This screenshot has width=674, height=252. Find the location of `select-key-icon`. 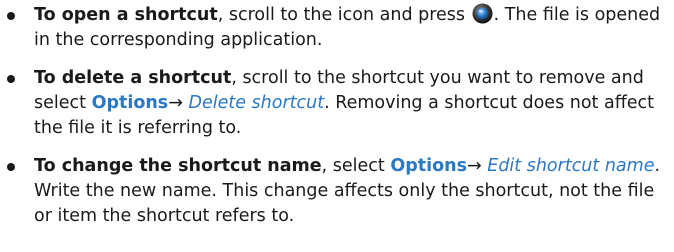

select-key-icon is located at coordinates (482, 13).